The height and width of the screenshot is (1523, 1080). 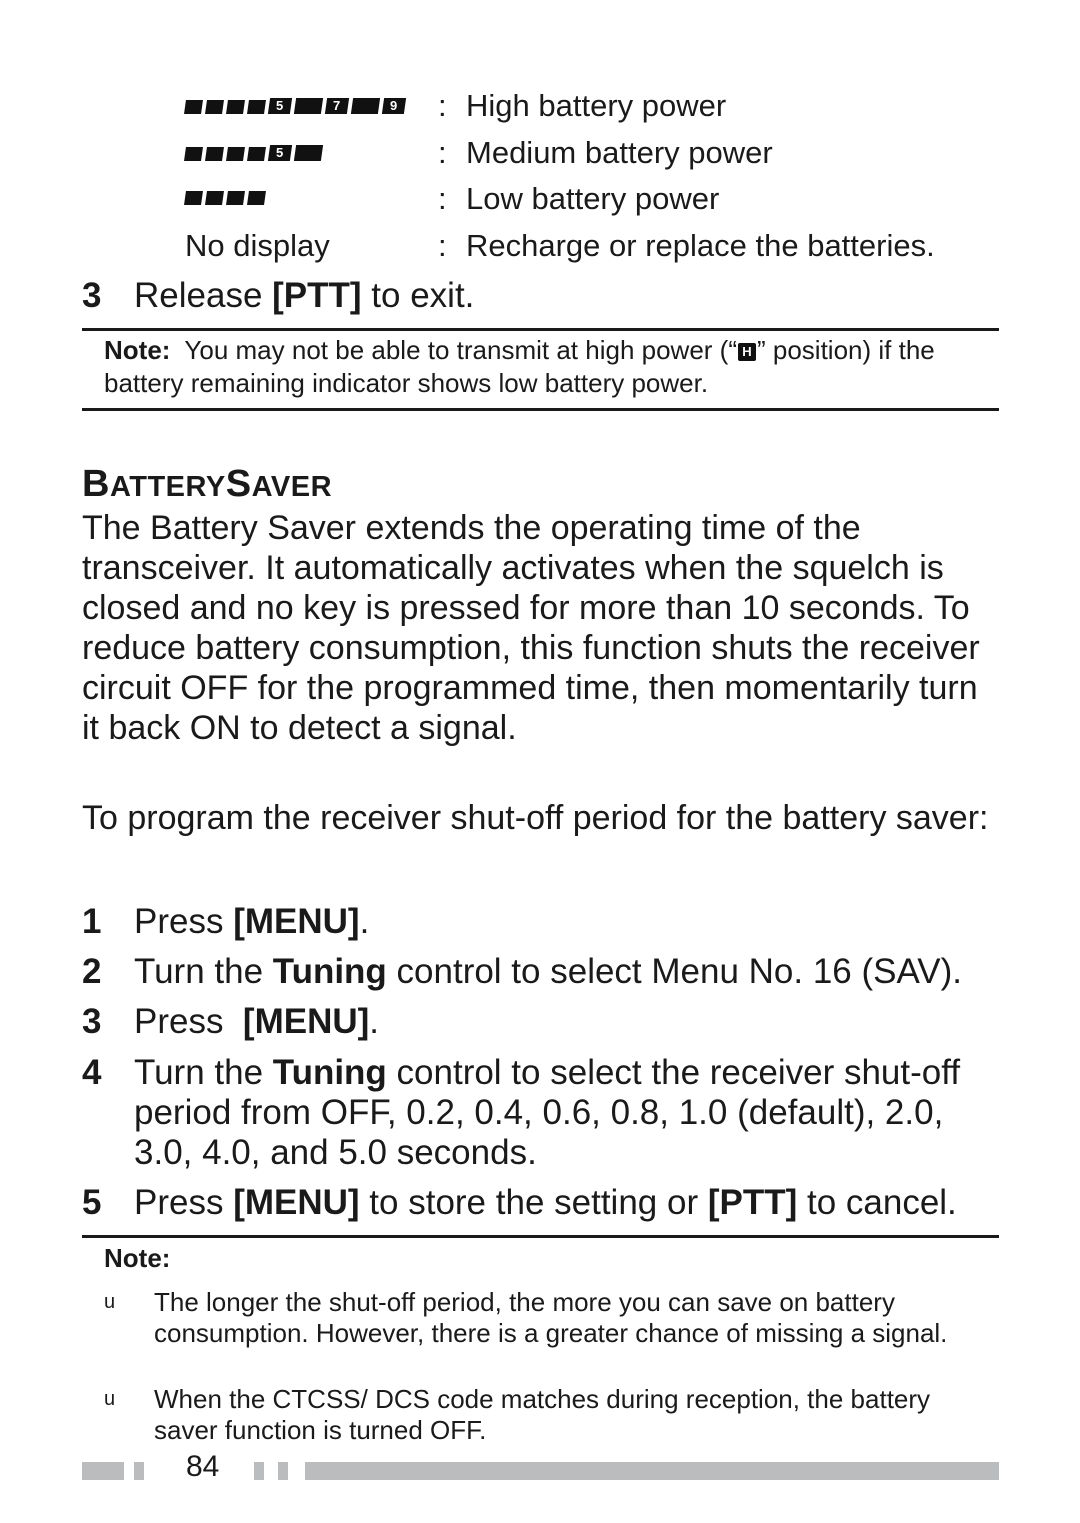 I want to click on battery-high-indicator-icon: 5 7 9, so click(x=295, y=106).